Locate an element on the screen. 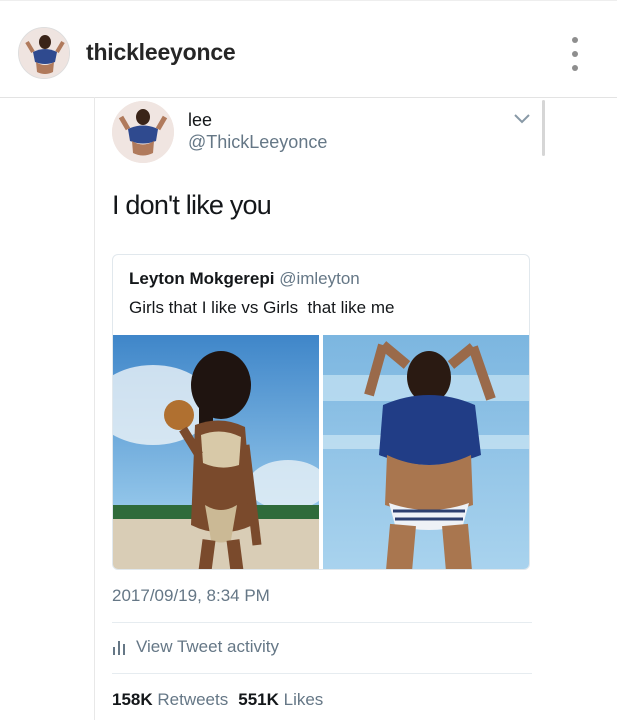 The width and height of the screenshot is (617, 720). bar-chart-icon is located at coordinates (119, 648).